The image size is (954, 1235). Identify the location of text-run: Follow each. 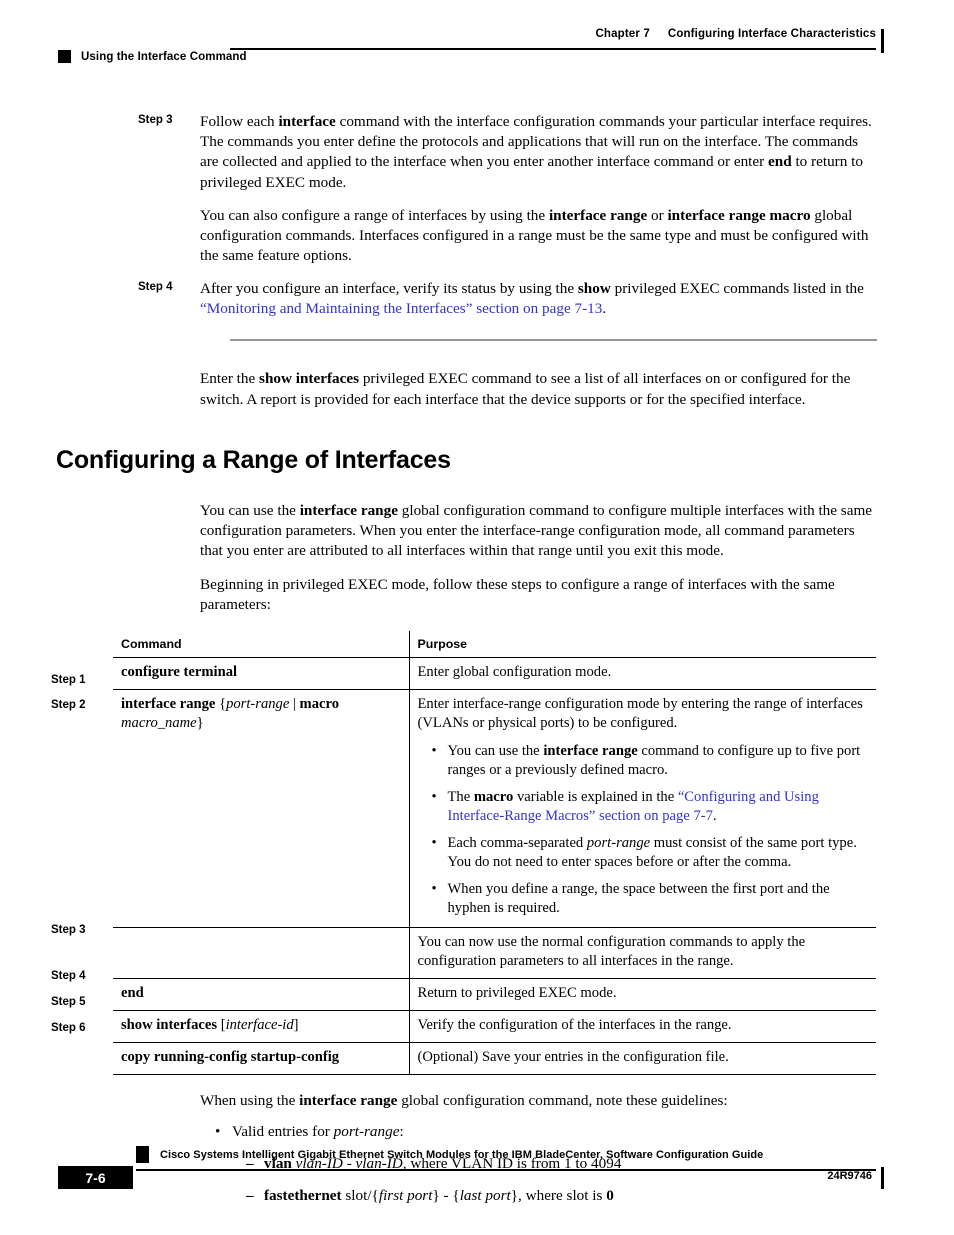
(239, 121).